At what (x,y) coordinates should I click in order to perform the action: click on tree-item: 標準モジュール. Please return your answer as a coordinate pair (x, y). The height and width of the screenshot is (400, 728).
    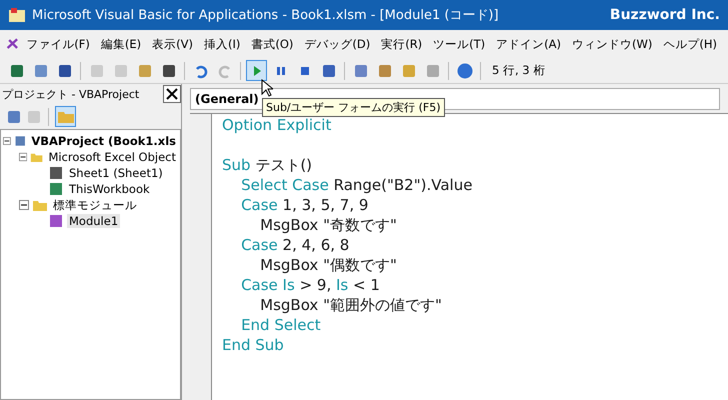
    Looking at the image, I should click on (95, 205).